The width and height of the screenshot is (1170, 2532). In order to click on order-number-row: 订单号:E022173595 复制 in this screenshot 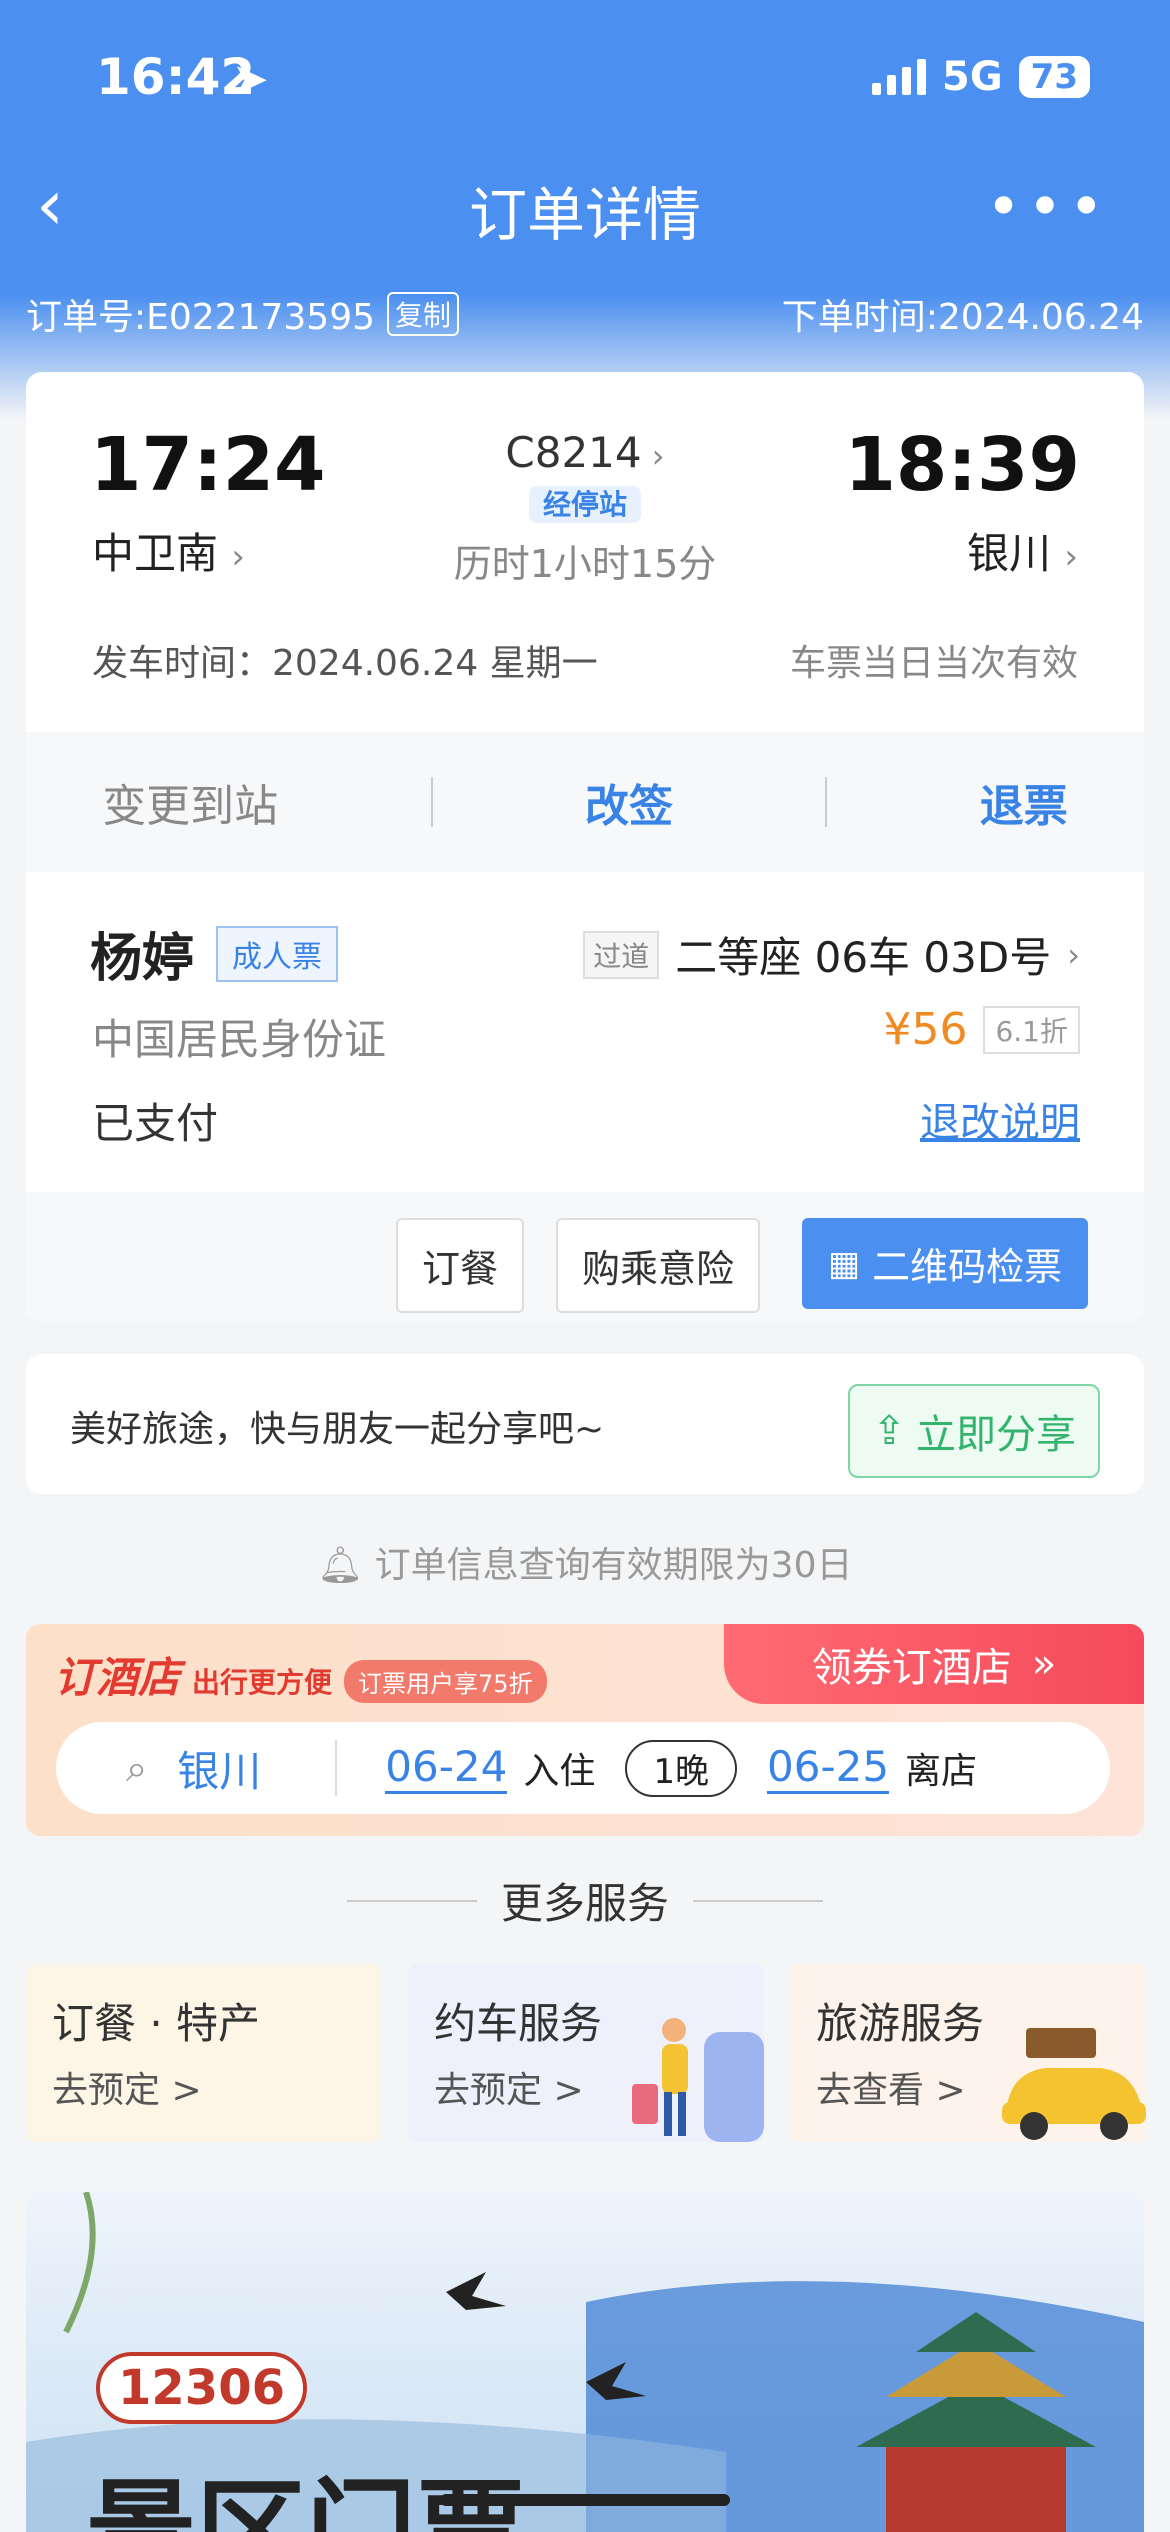, I will do `click(243, 314)`.